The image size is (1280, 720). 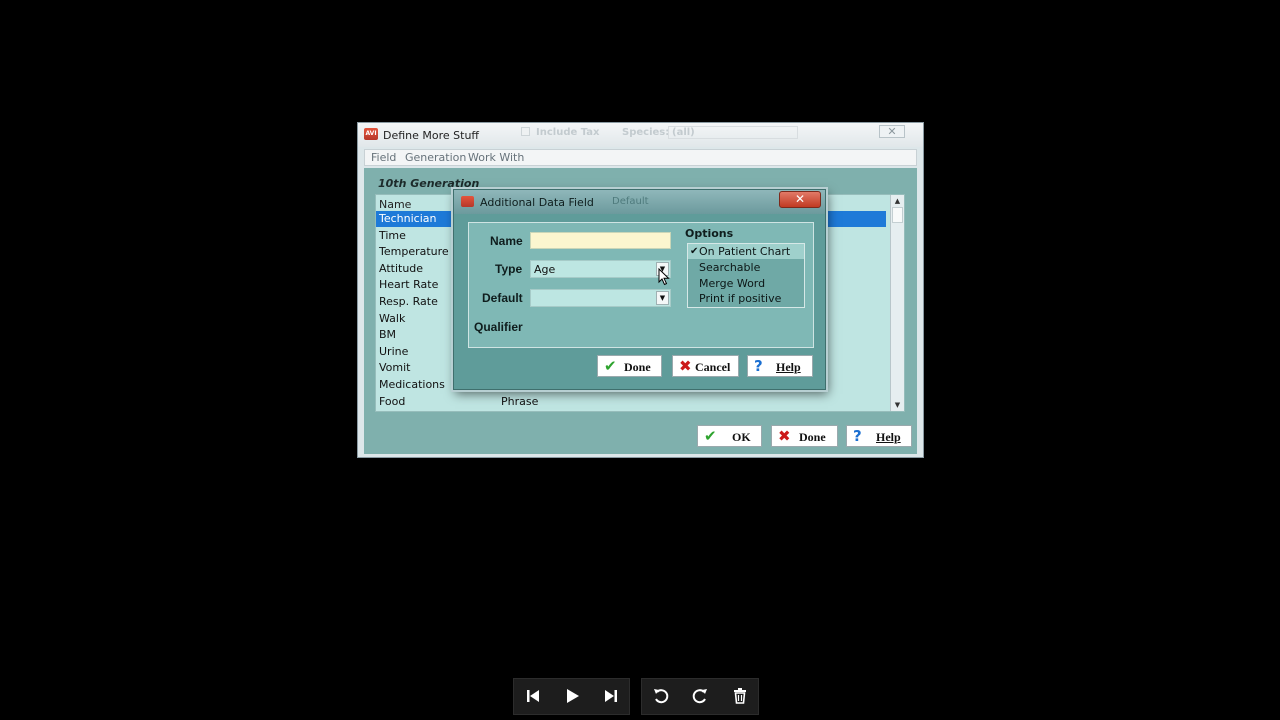 What do you see at coordinates (545, 269) in the screenshot?
I see `type-value: Age` at bounding box center [545, 269].